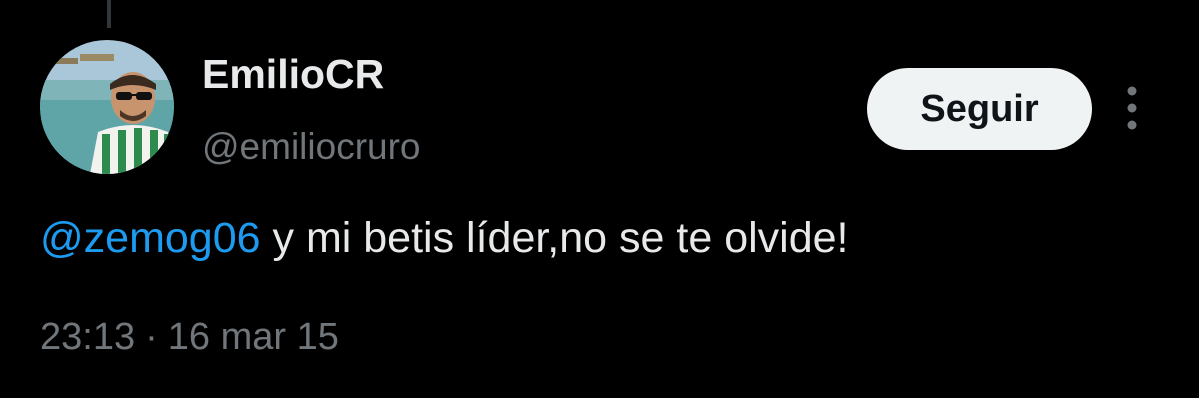 This screenshot has width=1199, height=398. I want to click on author-display-name: EmilioCR, so click(293, 74).